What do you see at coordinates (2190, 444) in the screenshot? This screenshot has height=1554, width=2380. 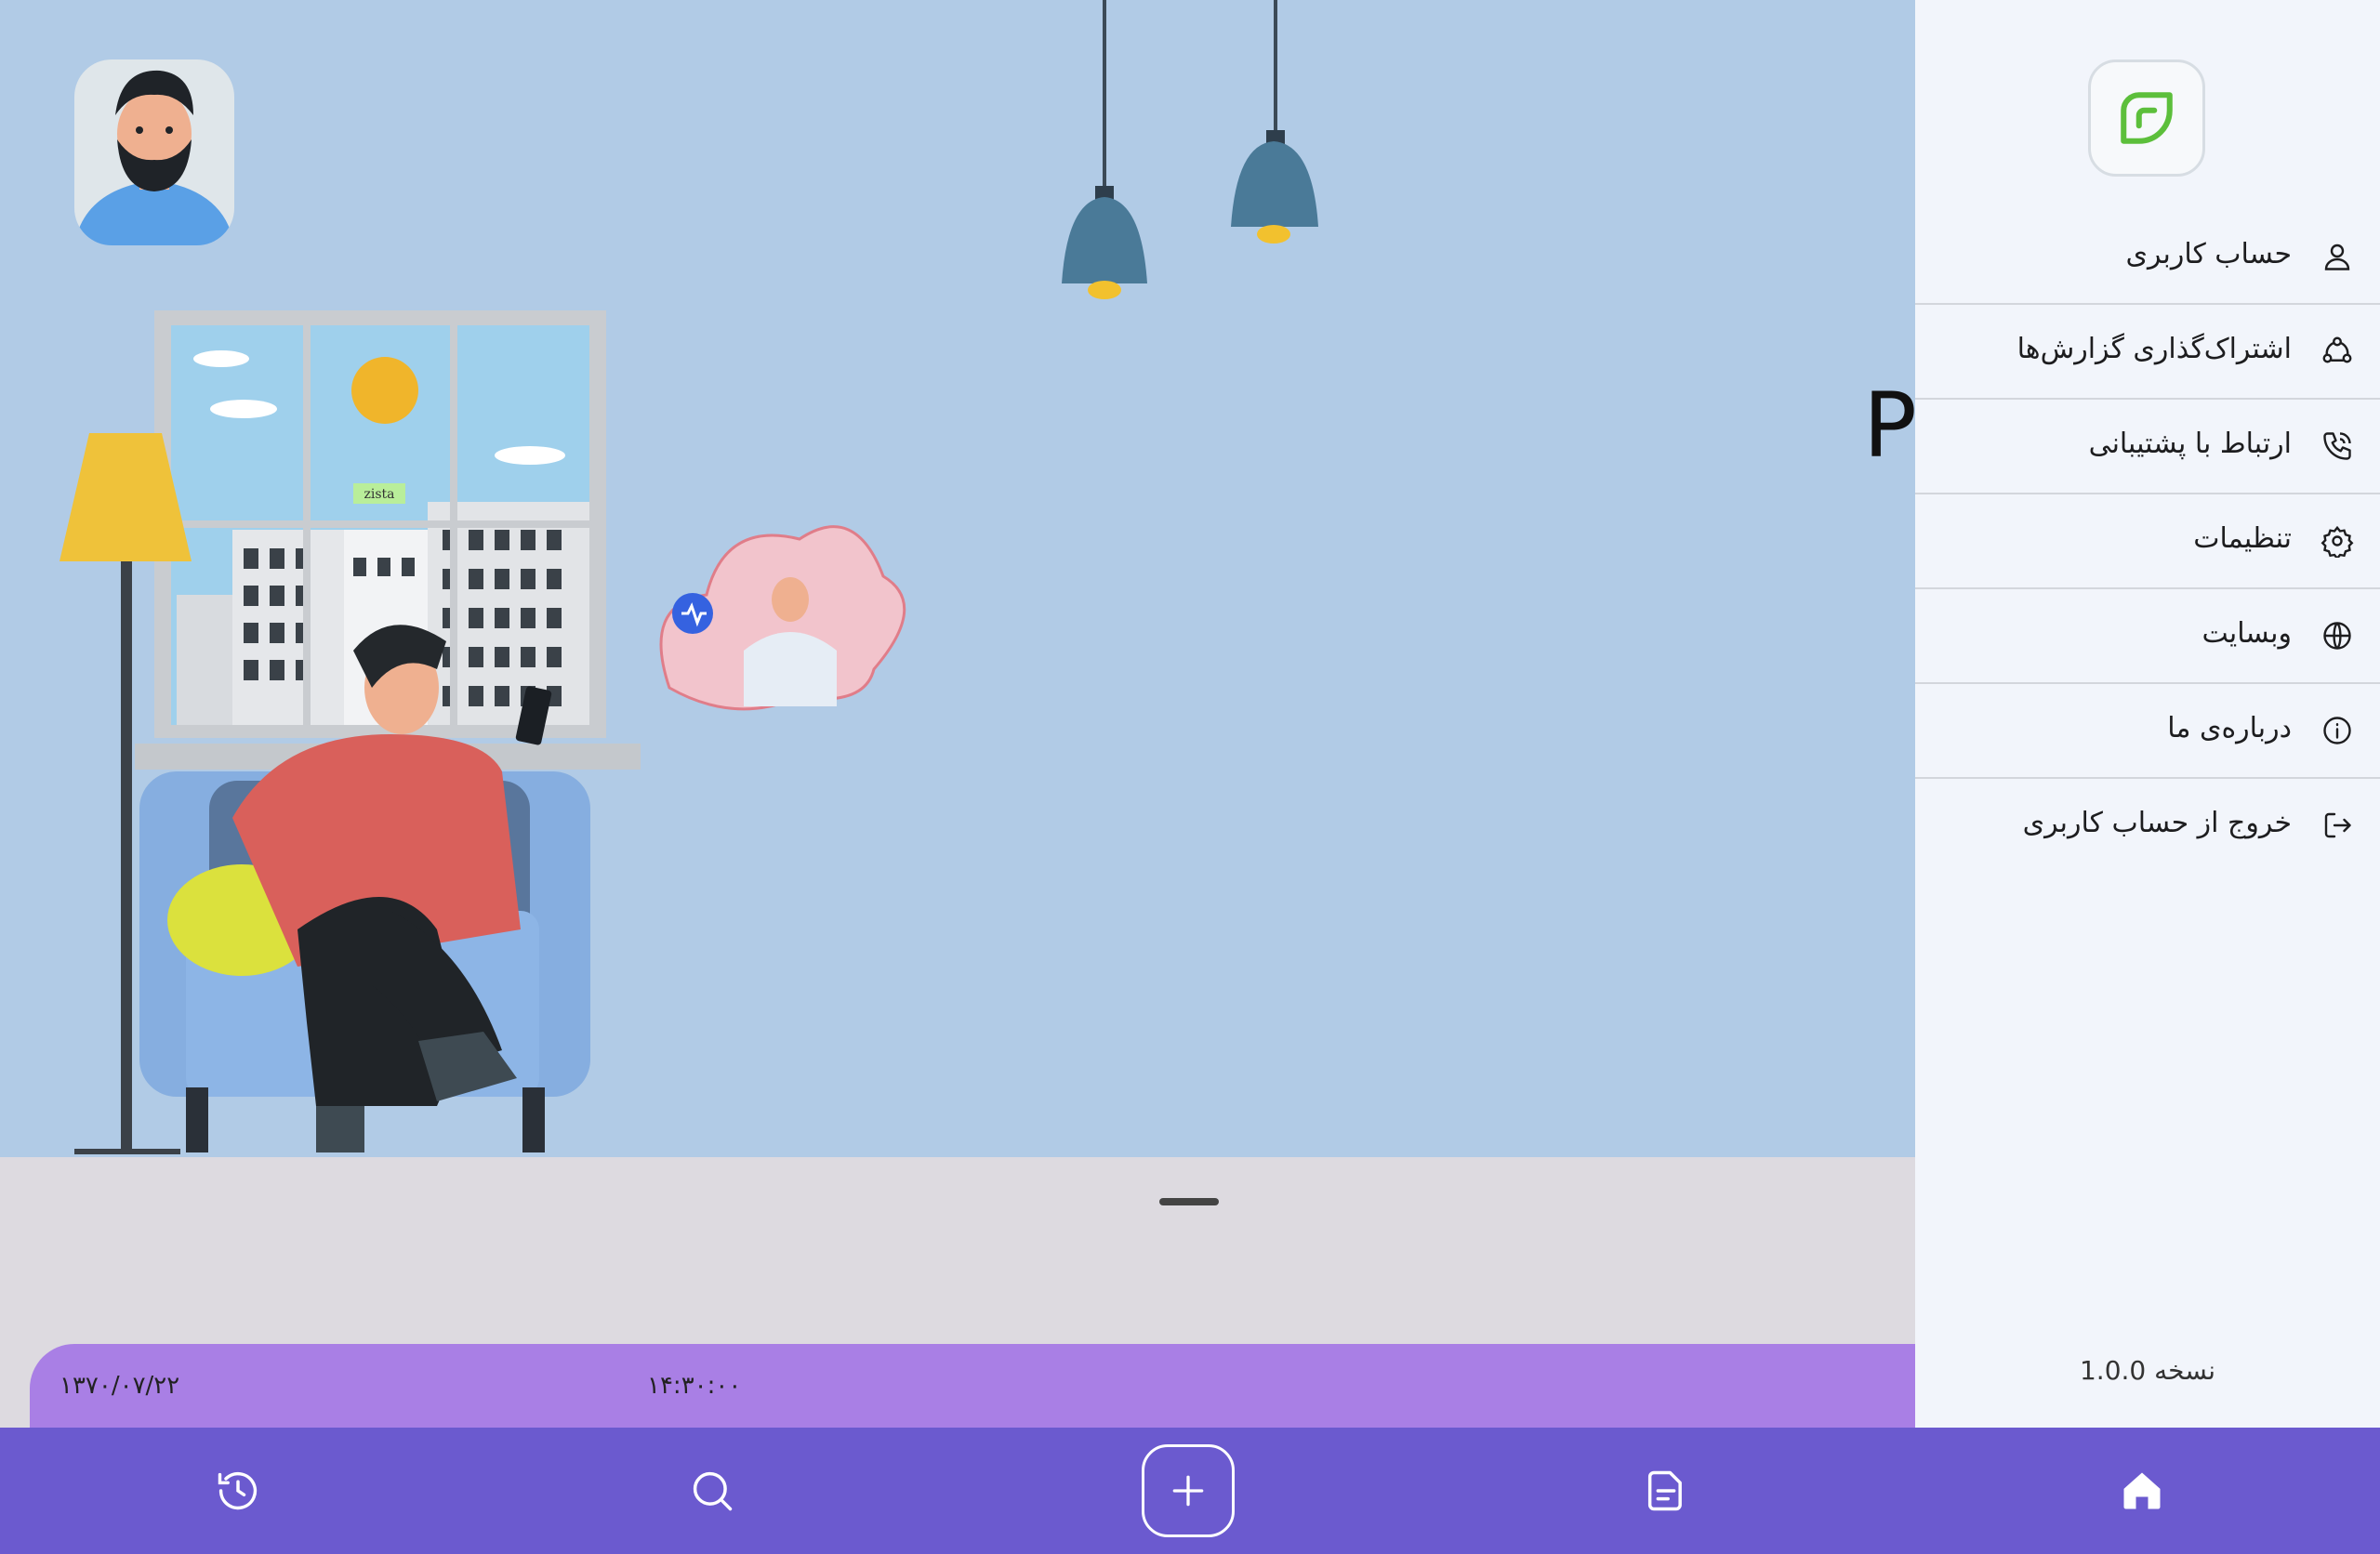 I see `menu-item-label: ارتباط با پشتیبانی` at bounding box center [2190, 444].